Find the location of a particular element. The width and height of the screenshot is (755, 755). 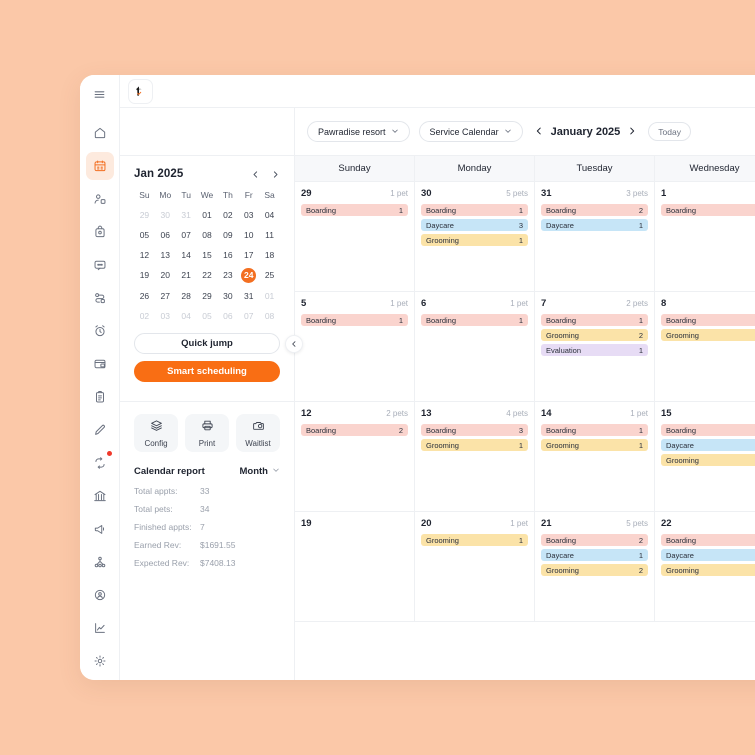

calendar-day-cell: 21 5 pets Boarding 2 Daycare 1 Grooming 2 is located at coordinates (595, 566).